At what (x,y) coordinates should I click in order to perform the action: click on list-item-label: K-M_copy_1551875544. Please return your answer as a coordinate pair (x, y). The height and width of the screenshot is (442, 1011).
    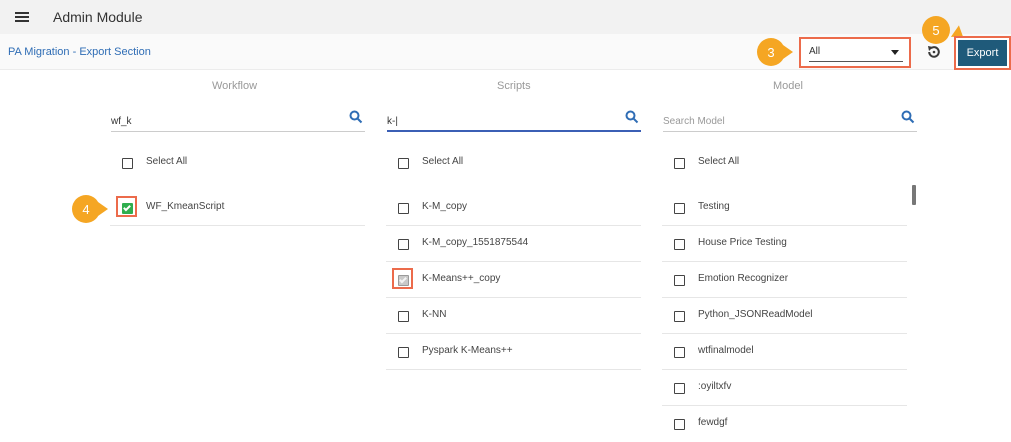
    Looking at the image, I should click on (475, 242).